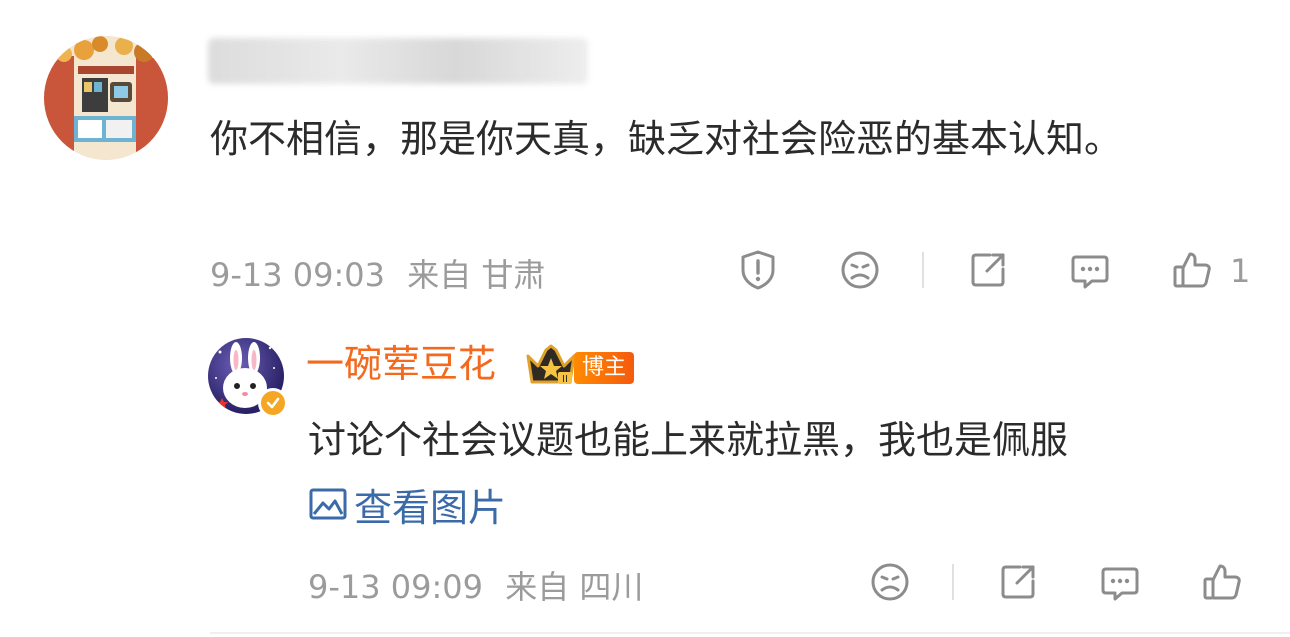  I want to click on report-button, so click(758, 270).